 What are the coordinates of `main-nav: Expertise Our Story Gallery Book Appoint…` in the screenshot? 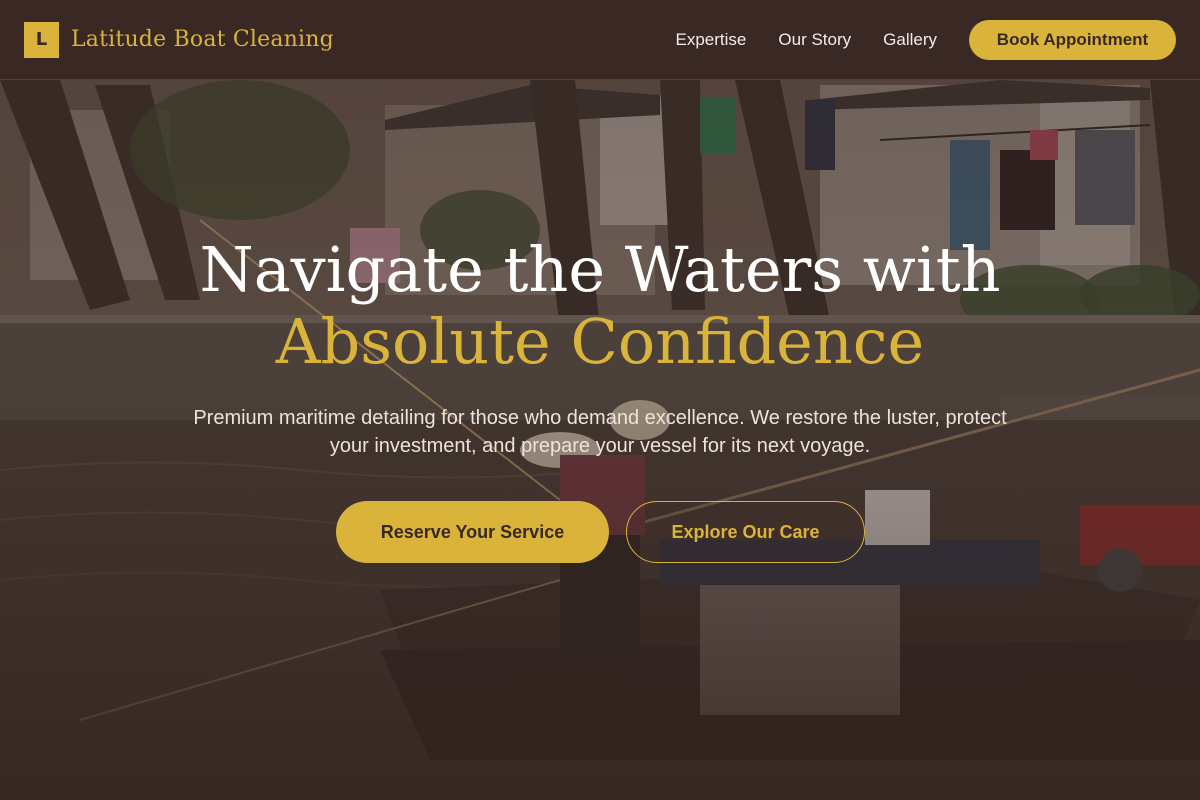 It's located at (926, 39).